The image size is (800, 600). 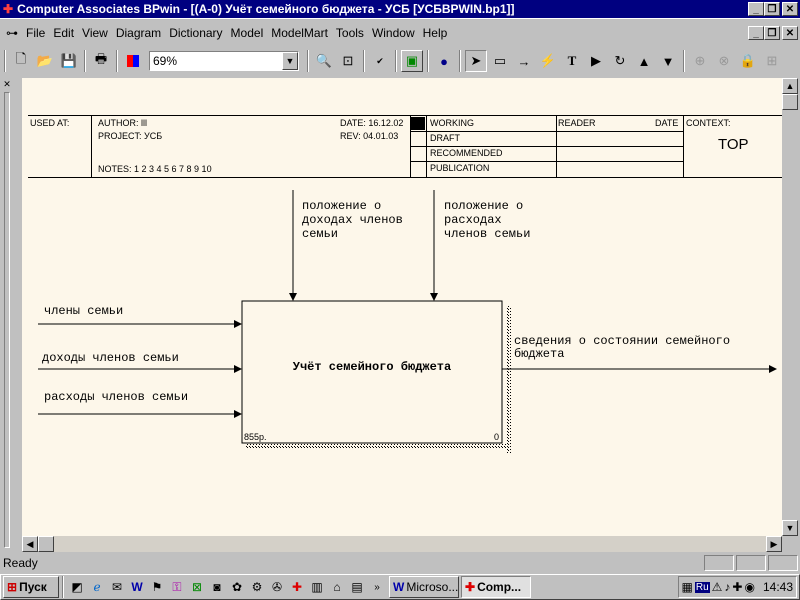 What do you see at coordinates (247, 33) in the screenshot?
I see `menu-model: Model` at bounding box center [247, 33].